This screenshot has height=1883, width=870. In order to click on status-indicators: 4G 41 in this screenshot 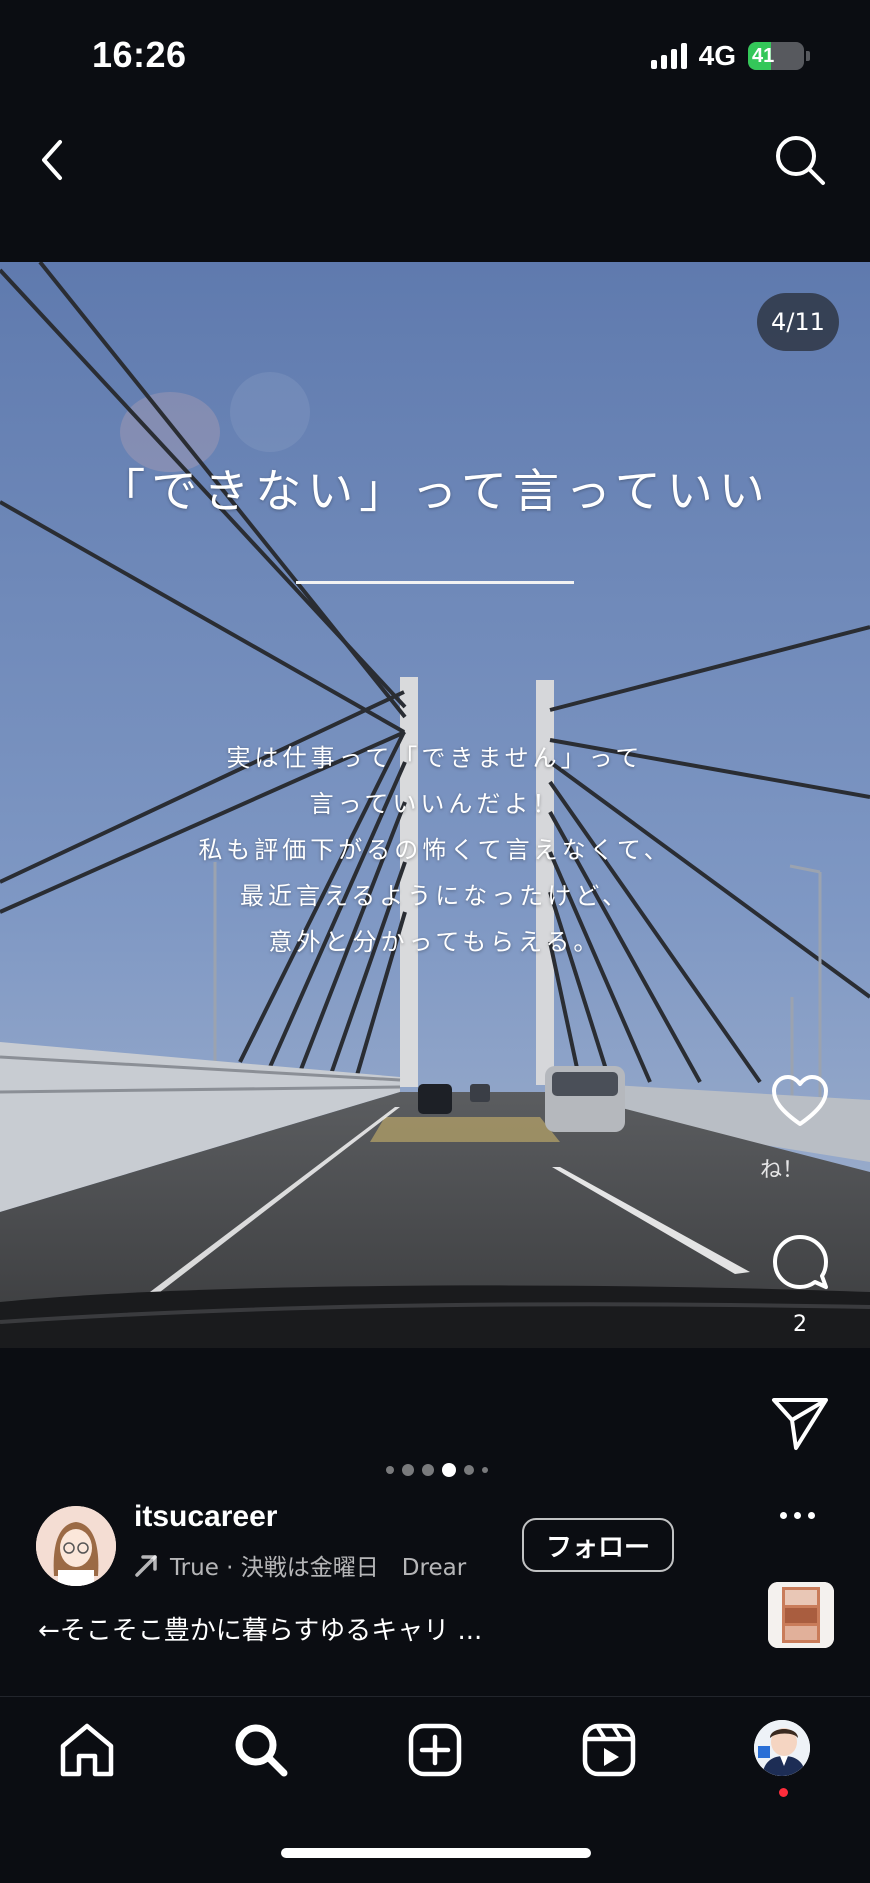, I will do `click(730, 56)`.